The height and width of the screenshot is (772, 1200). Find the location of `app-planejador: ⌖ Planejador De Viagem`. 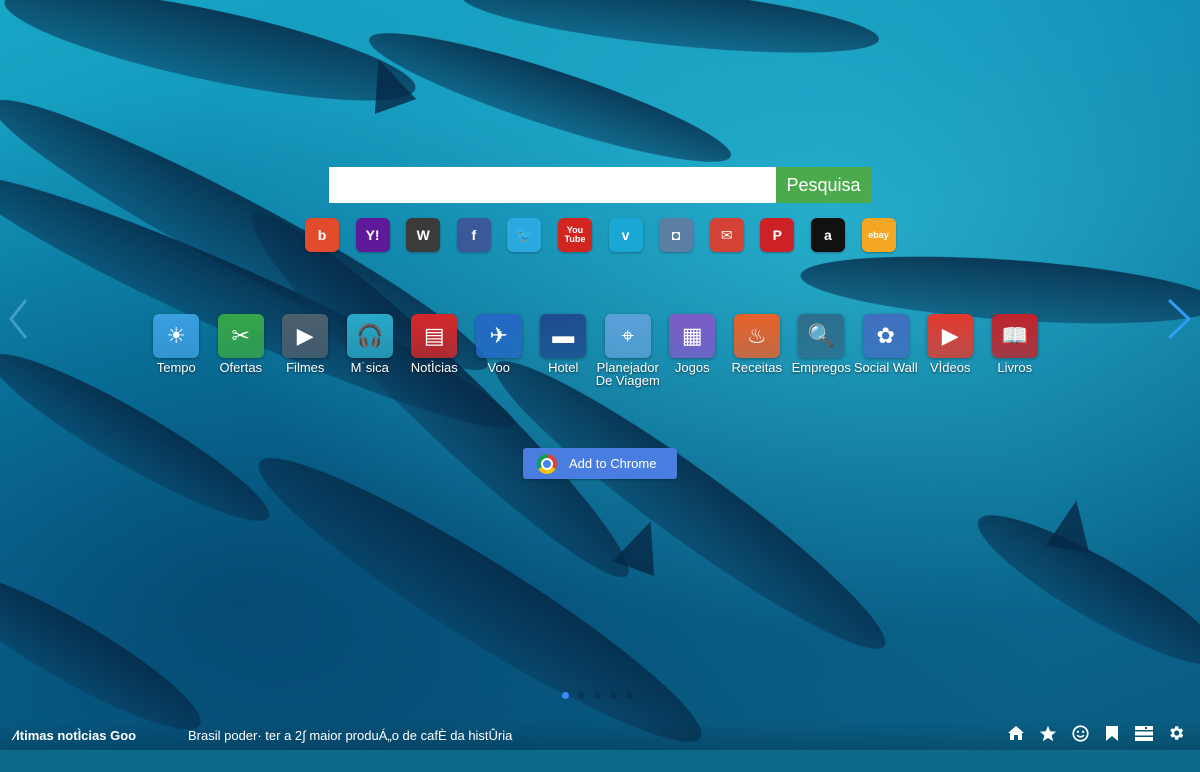

app-planejador: ⌖ Planejador De Viagem is located at coordinates (628, 350).